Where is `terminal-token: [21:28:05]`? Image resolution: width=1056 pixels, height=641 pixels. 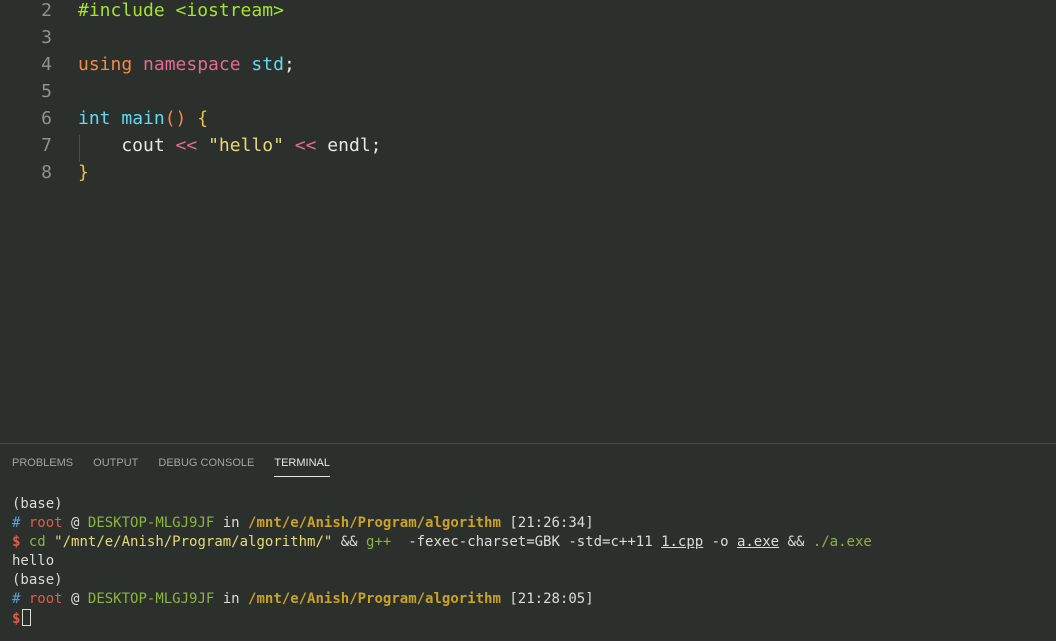 terminal-token: [21:28:05] is located at coordinates (547, 599).